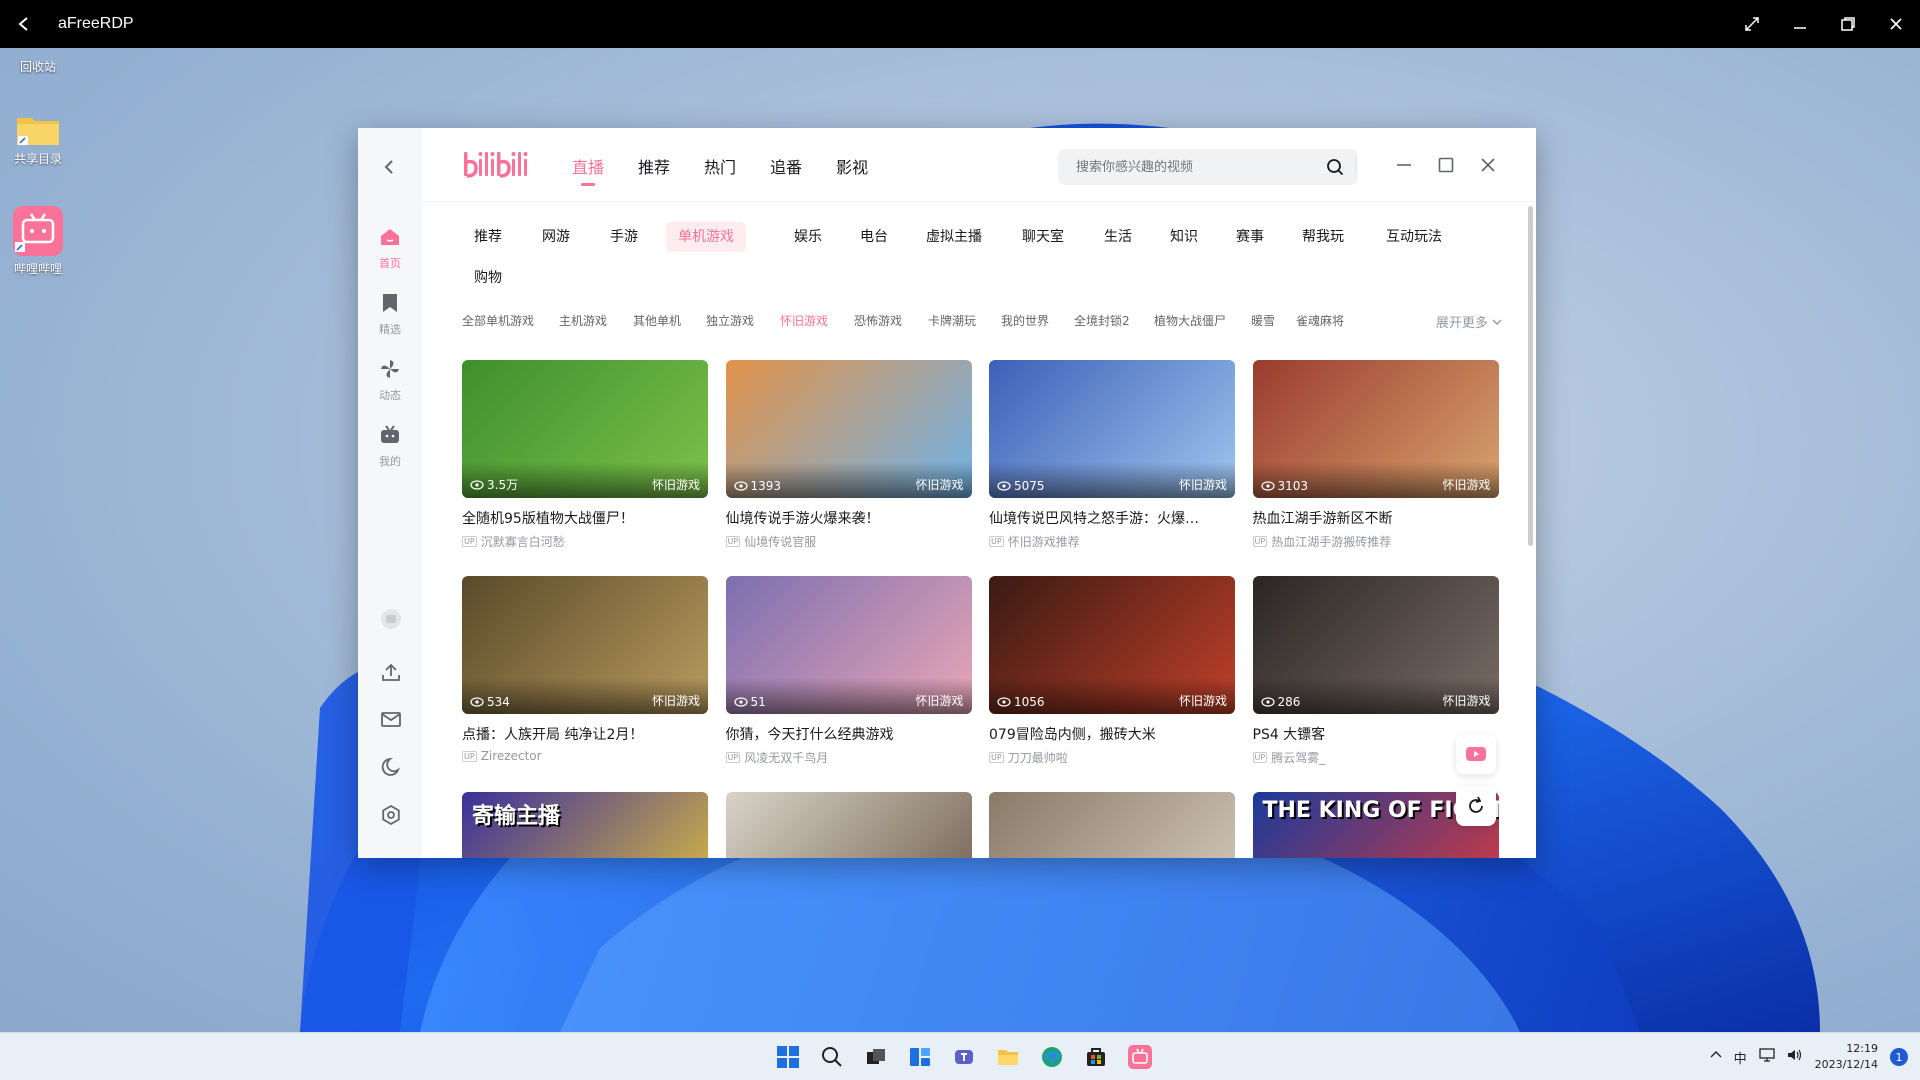 This screenshot has width=1920, height=1080. Describe the element at coordinates (1476, 754) in the screenshot. I see `live-broadcast-button` at that location.